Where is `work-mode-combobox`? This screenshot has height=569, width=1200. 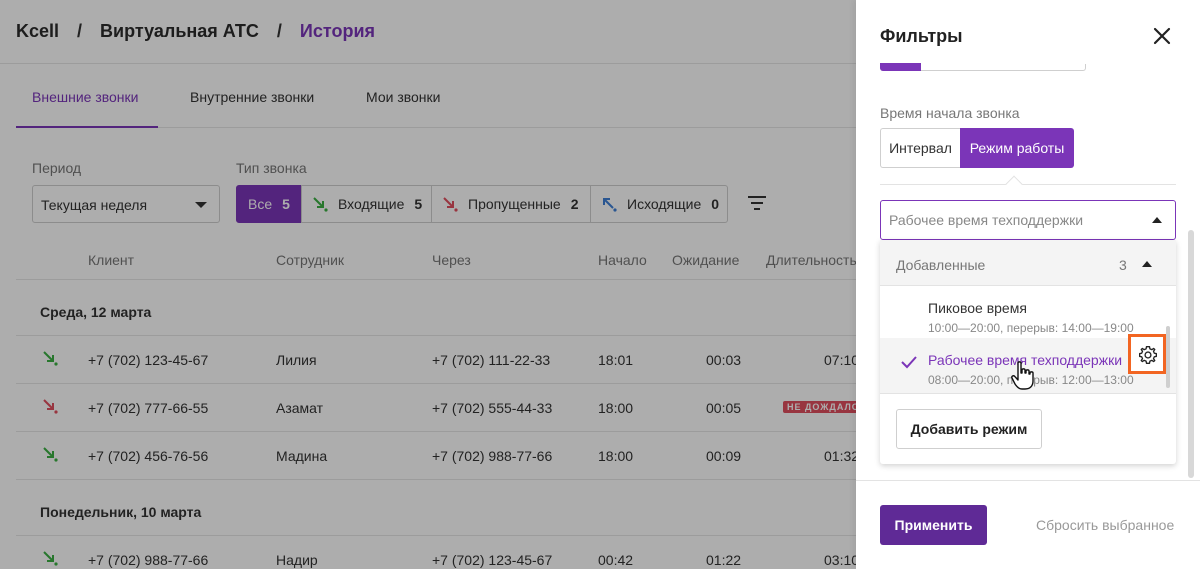 work-mode-combobox is located at coordinates (1028, 220).